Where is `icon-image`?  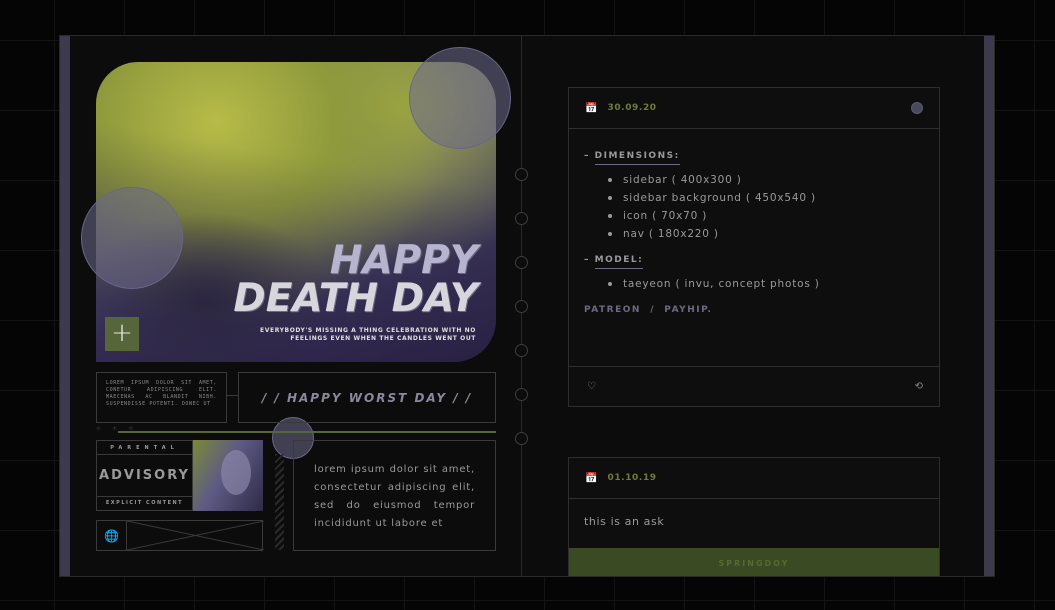
icon-image is located at coordinates (228, 475).